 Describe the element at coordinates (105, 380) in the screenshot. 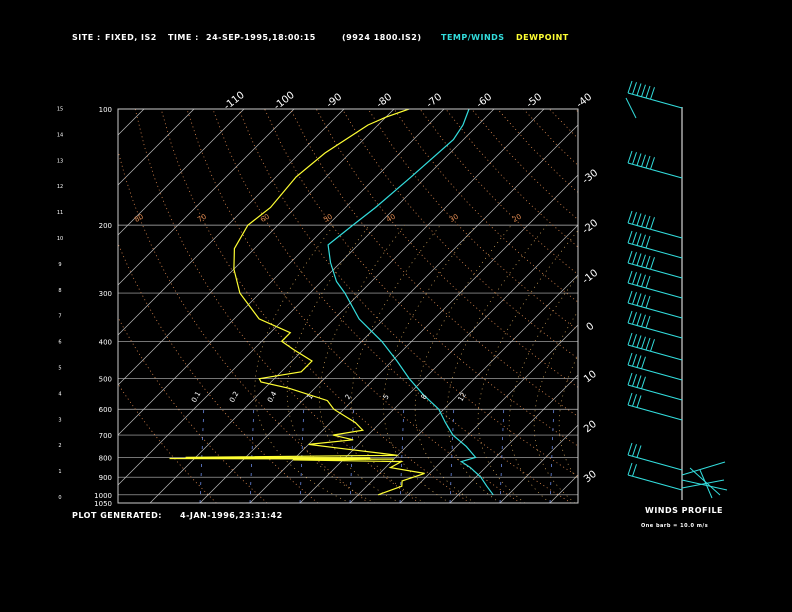

I see `pressure-label-500: 500` at that location.